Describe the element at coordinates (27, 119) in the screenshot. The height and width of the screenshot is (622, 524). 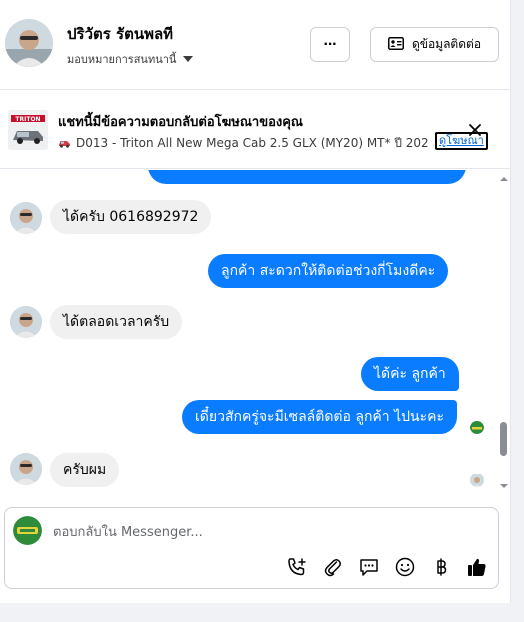
I see `ad-thumb-text: TRITON` at that location.